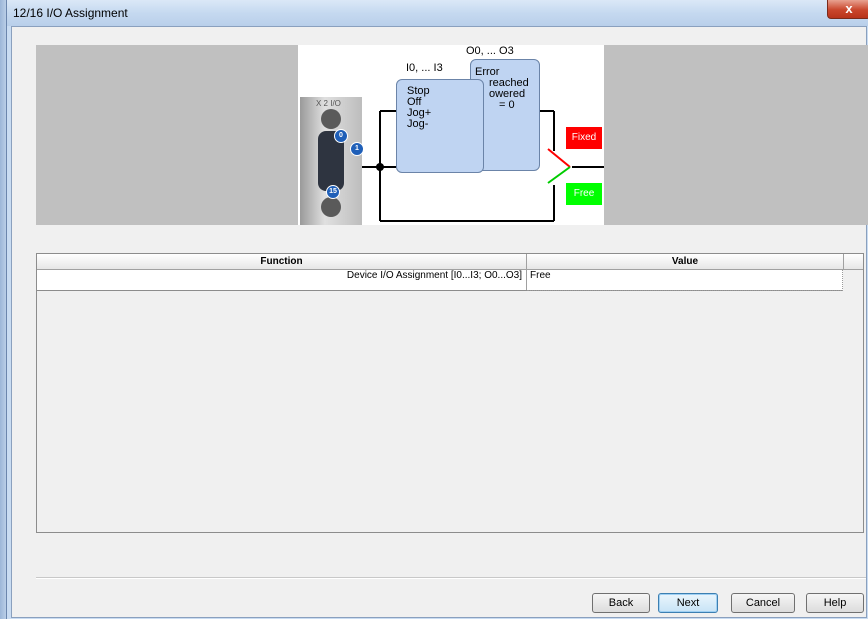  What do you see at coordinates (451, 578) in the screenshot?
I see `footer-separator` at bounding box center [451, 578].